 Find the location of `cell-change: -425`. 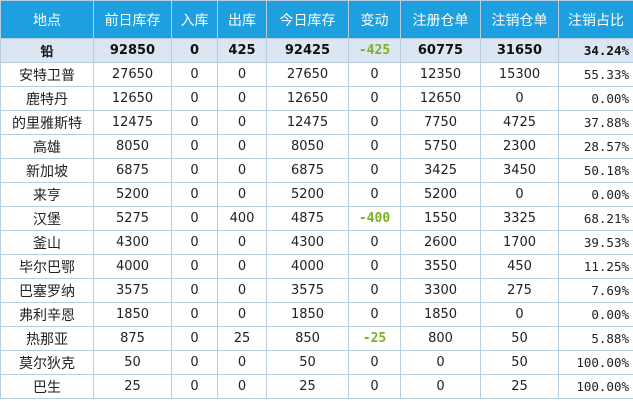

cell-change: -425 is located at coordinates (374, 50).